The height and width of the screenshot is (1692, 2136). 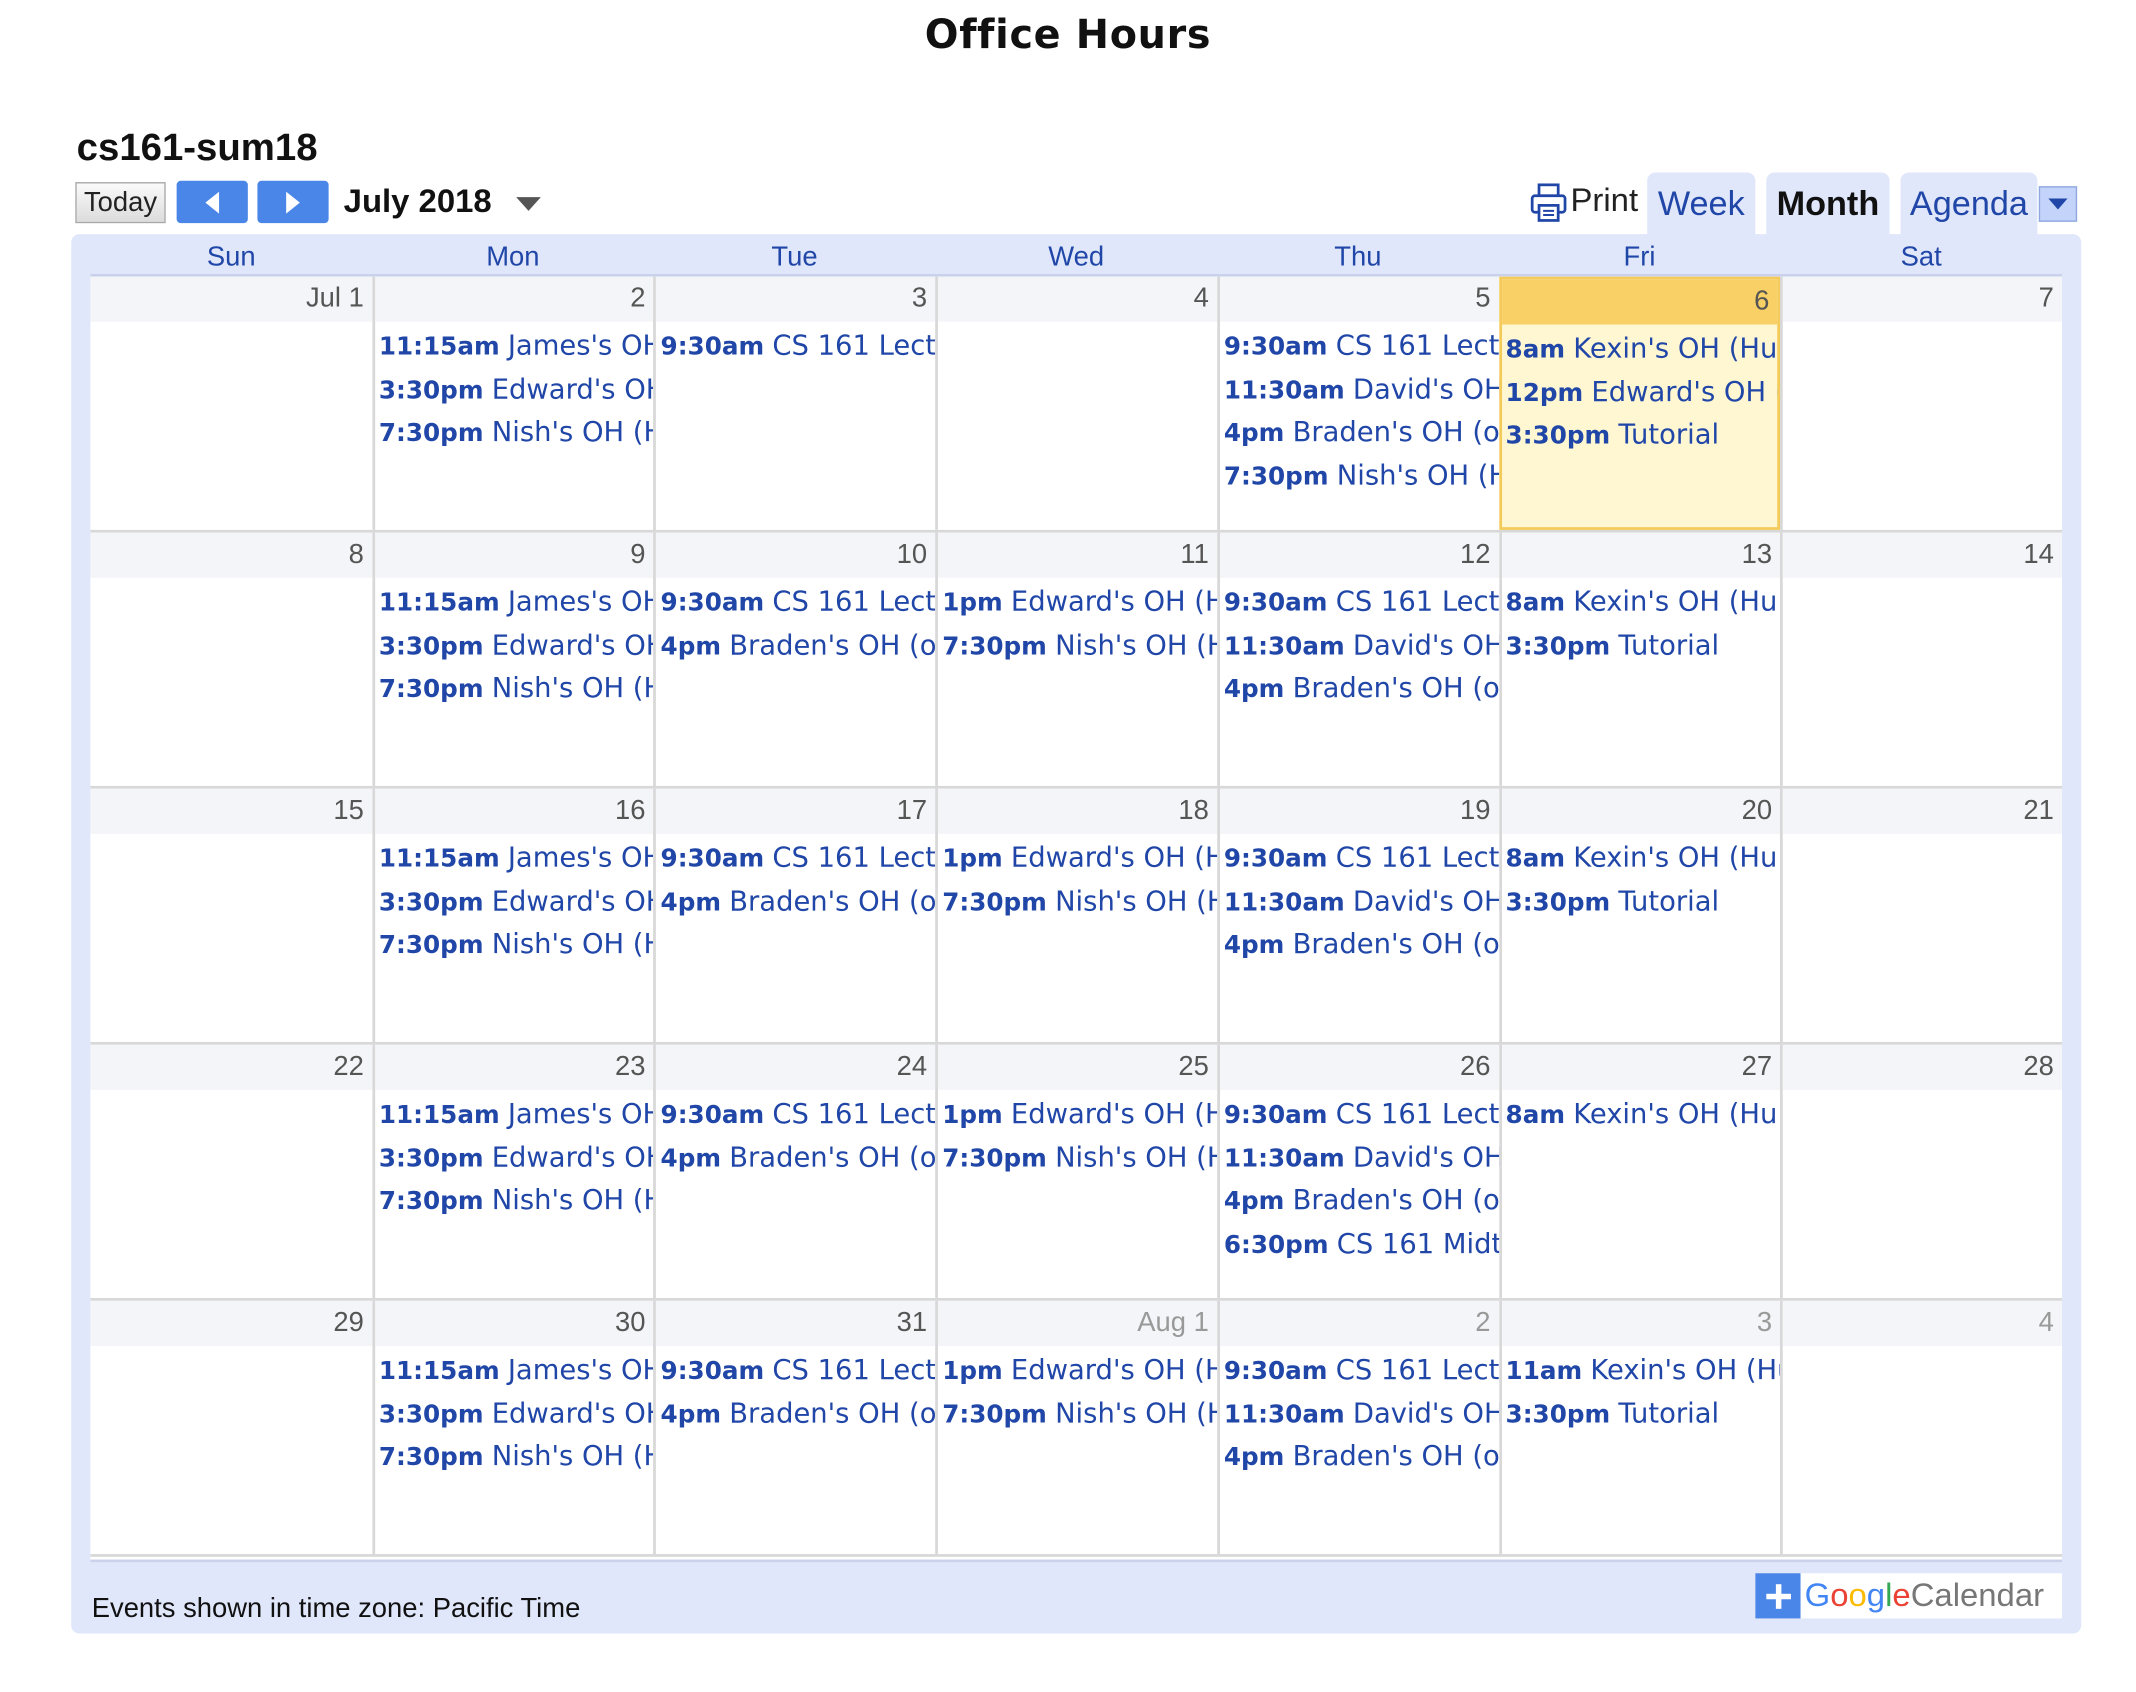 I want to click on day-cell: 10 9:30am CS 161 Lectu 4pm Braden's OH (o, so click(x=794, y=659).